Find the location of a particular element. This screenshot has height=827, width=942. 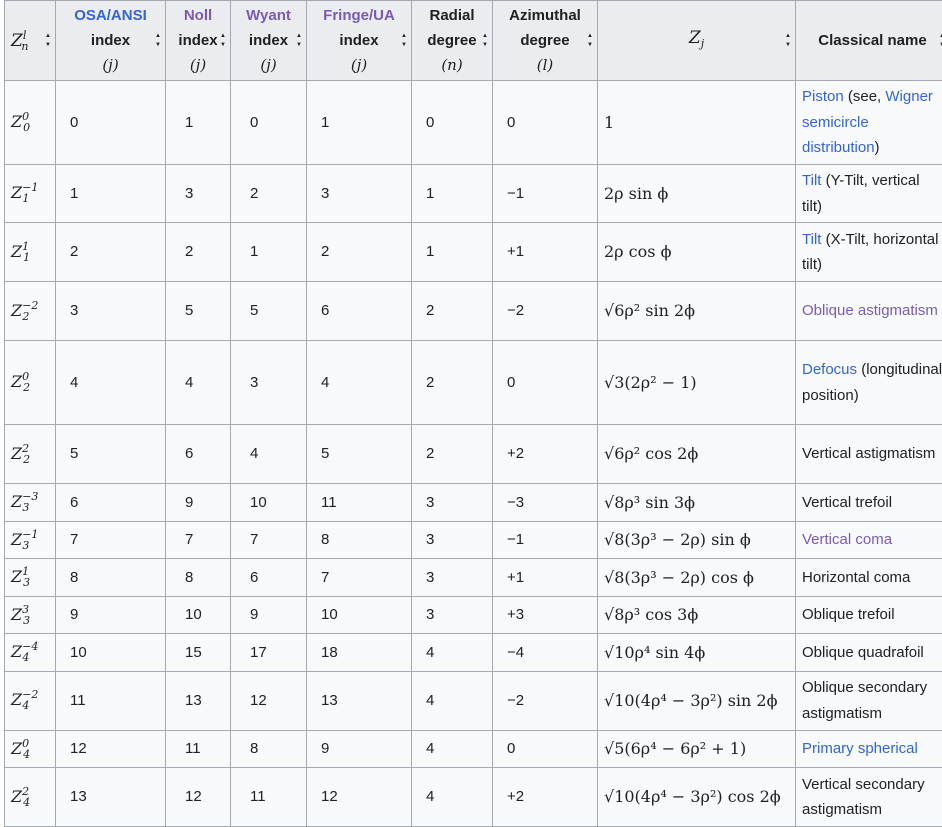

header-line: (n) is located at coordinates (452, 65).